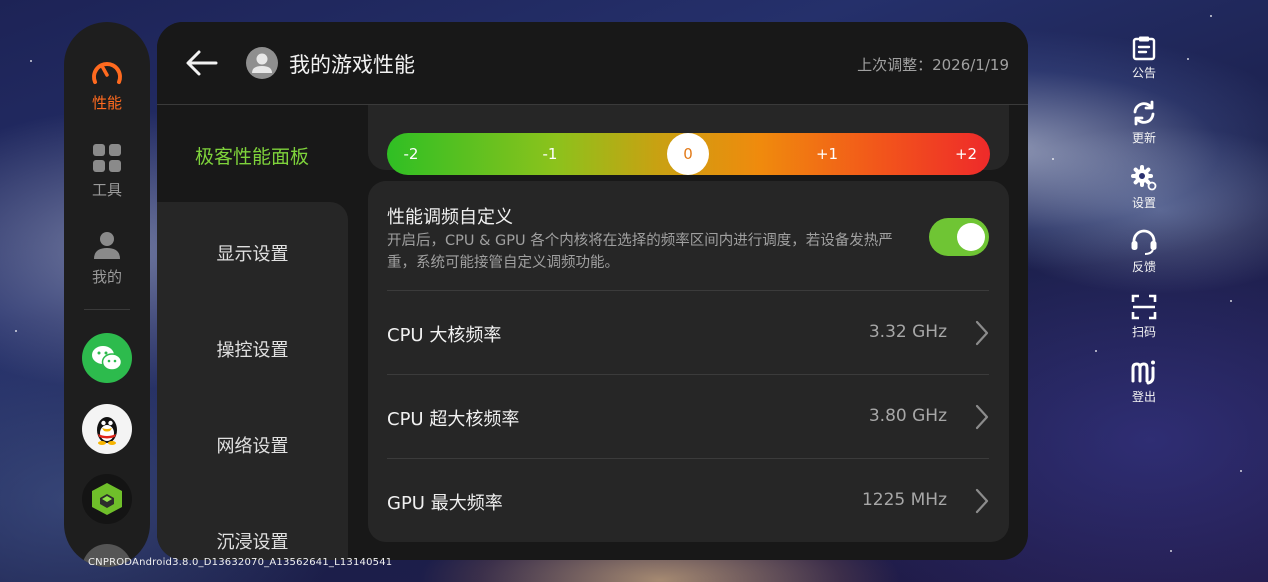 The height and width of the screenshot is (582, 1268). What do you see at coordinates (688, 500) in the screenshot?
I see `gpu-max-freq-row: GPU 最大频率 1225 MHz` at bounding box center [688, 500].